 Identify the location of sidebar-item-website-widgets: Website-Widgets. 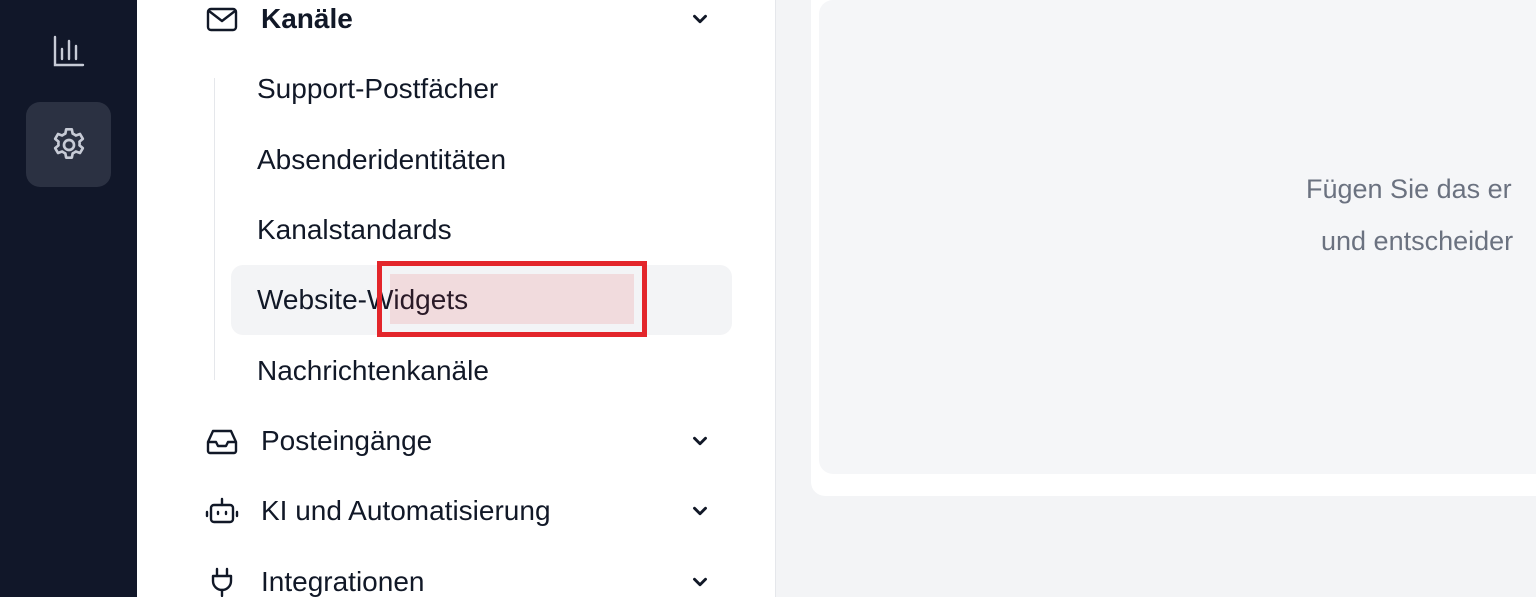
(481, 300).